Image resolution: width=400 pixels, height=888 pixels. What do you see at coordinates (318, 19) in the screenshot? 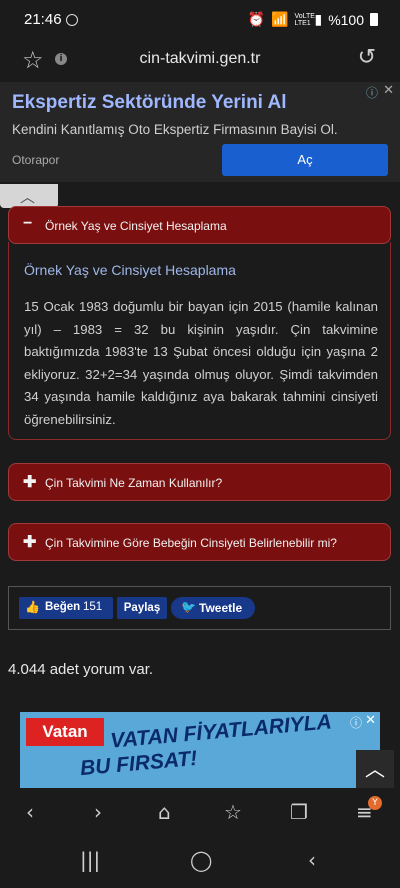
I see `signal-icon: ▮` at bounding box center [318, 19].